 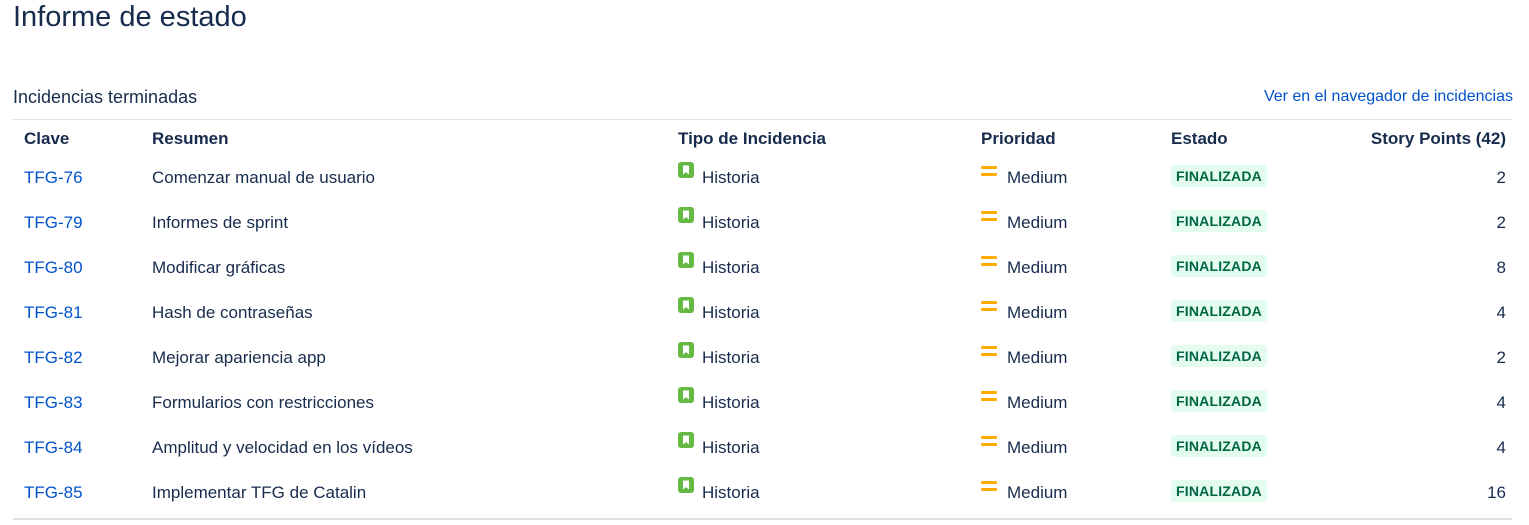 I want to click on issue-key-link: TFG-82, so click(x=53, y=357).